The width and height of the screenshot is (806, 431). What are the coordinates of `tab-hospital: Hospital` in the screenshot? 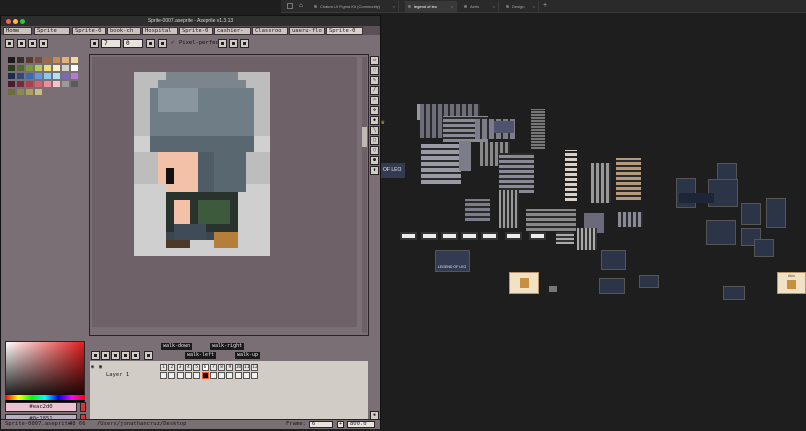 It's located at (160, 31).